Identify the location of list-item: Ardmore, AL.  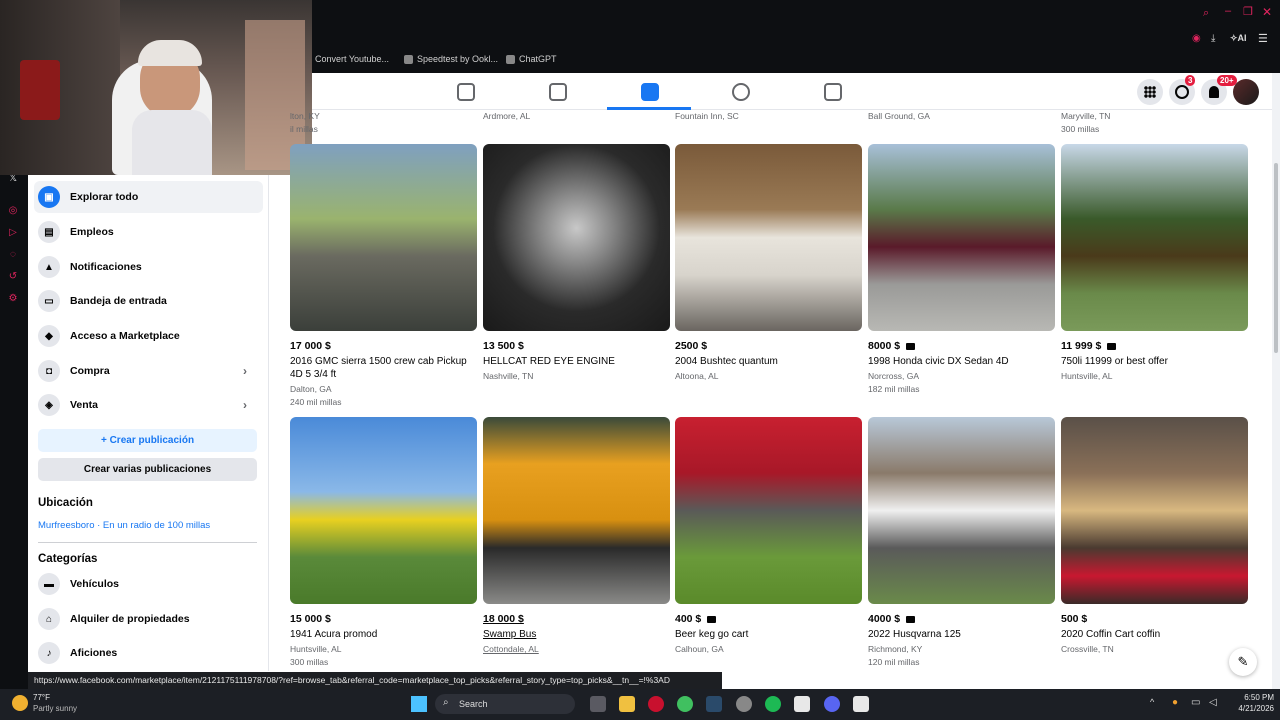
(576, 115).